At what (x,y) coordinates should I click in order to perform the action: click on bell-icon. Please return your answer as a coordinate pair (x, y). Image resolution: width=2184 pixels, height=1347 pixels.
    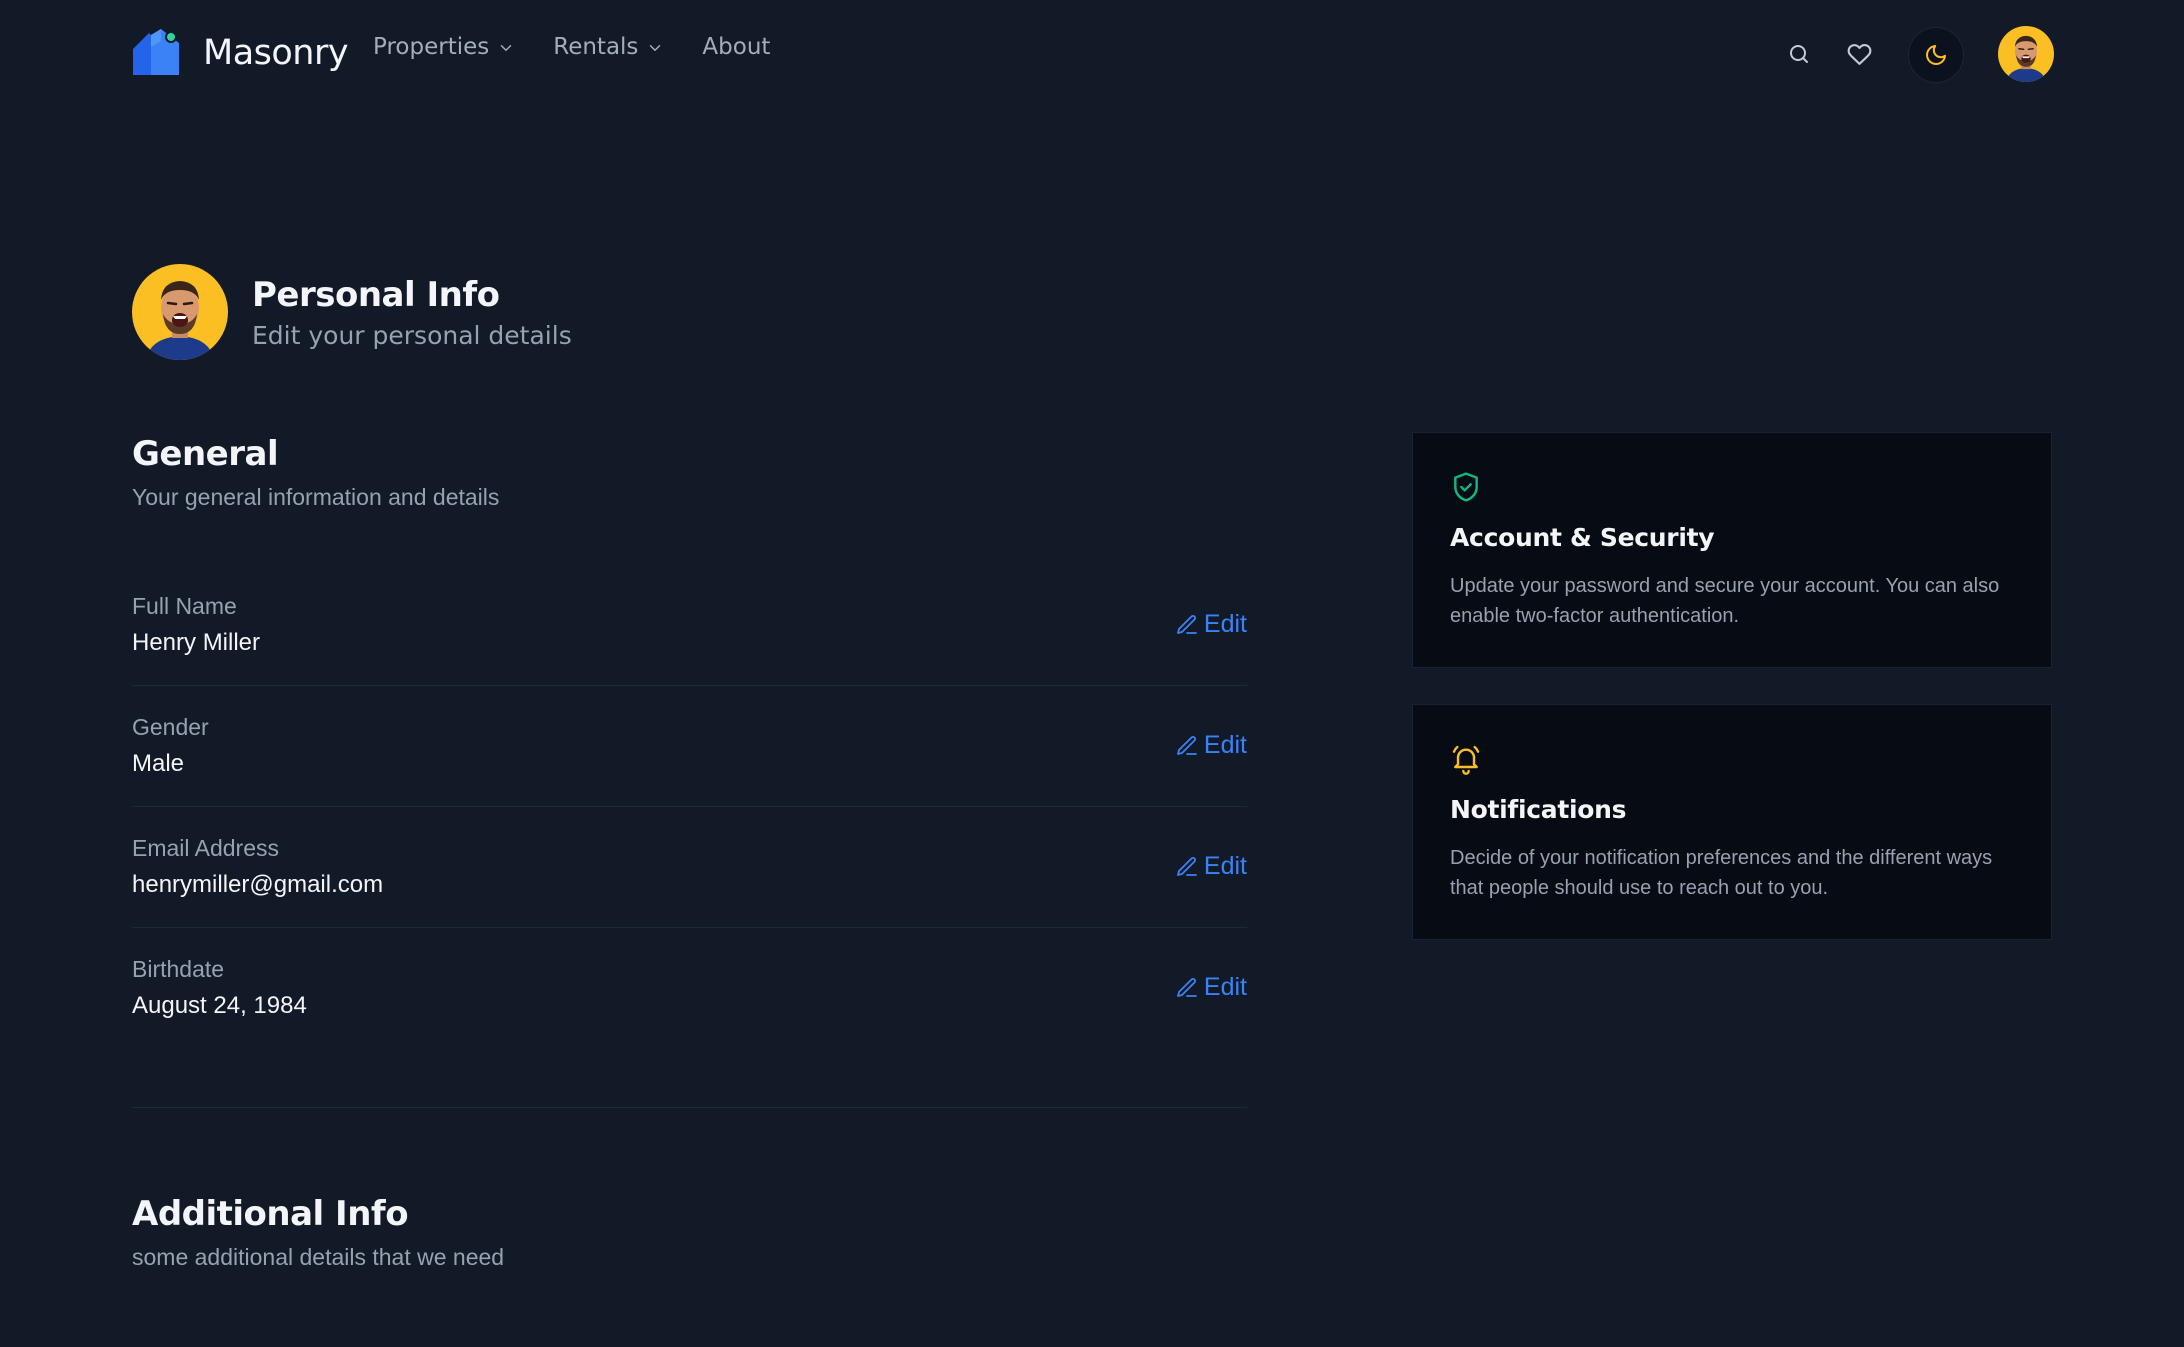
    Looking at the image, I should click on (1466, 760).